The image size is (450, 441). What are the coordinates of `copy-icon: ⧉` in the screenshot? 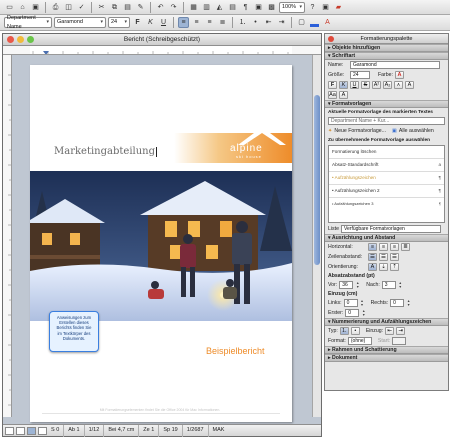 It's located at (114, 7).